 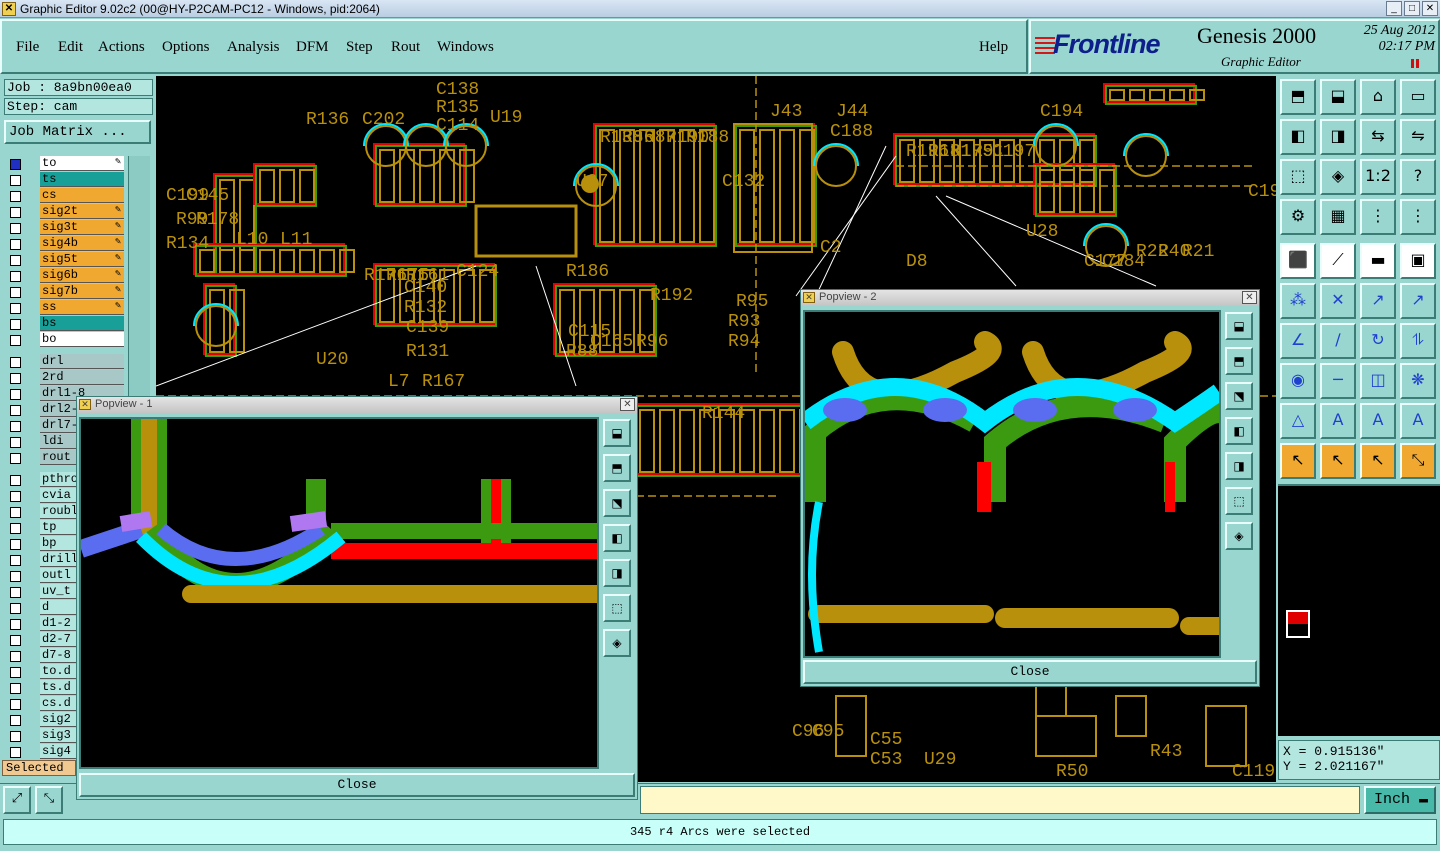 I want to click on grid-icon: ▦, so click(x=1338, y=217).